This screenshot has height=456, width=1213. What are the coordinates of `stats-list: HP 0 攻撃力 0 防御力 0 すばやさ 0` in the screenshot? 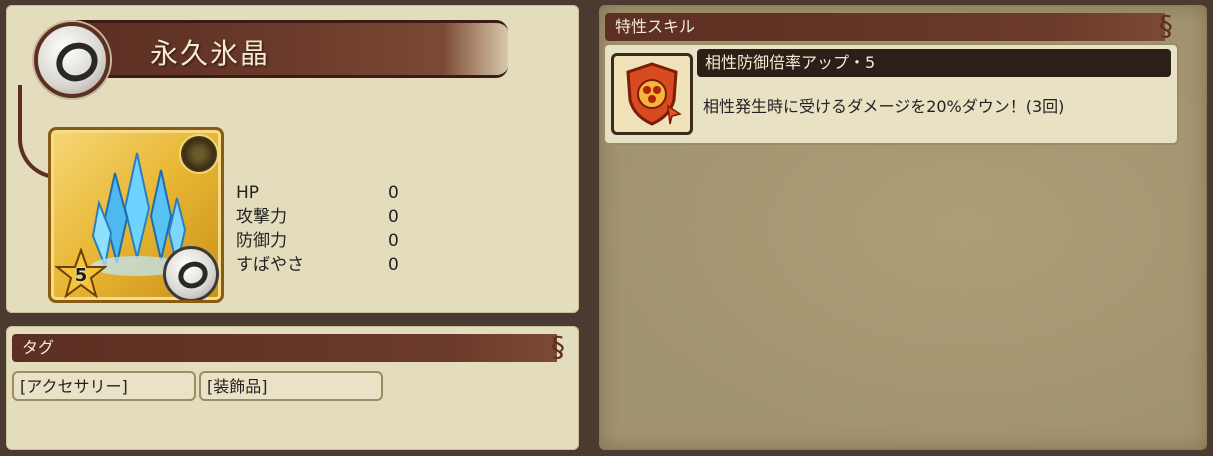 It's located at (326, 229).